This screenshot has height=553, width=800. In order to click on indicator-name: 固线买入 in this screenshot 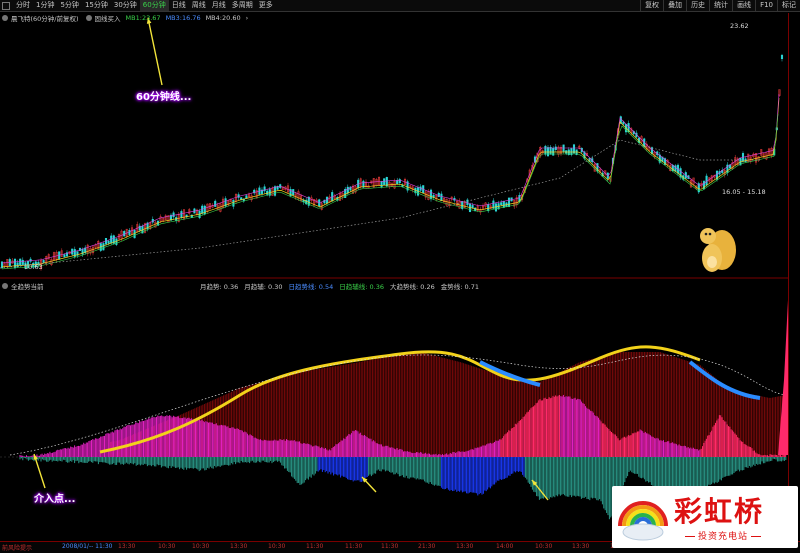, I will do `click(108, 18)`.